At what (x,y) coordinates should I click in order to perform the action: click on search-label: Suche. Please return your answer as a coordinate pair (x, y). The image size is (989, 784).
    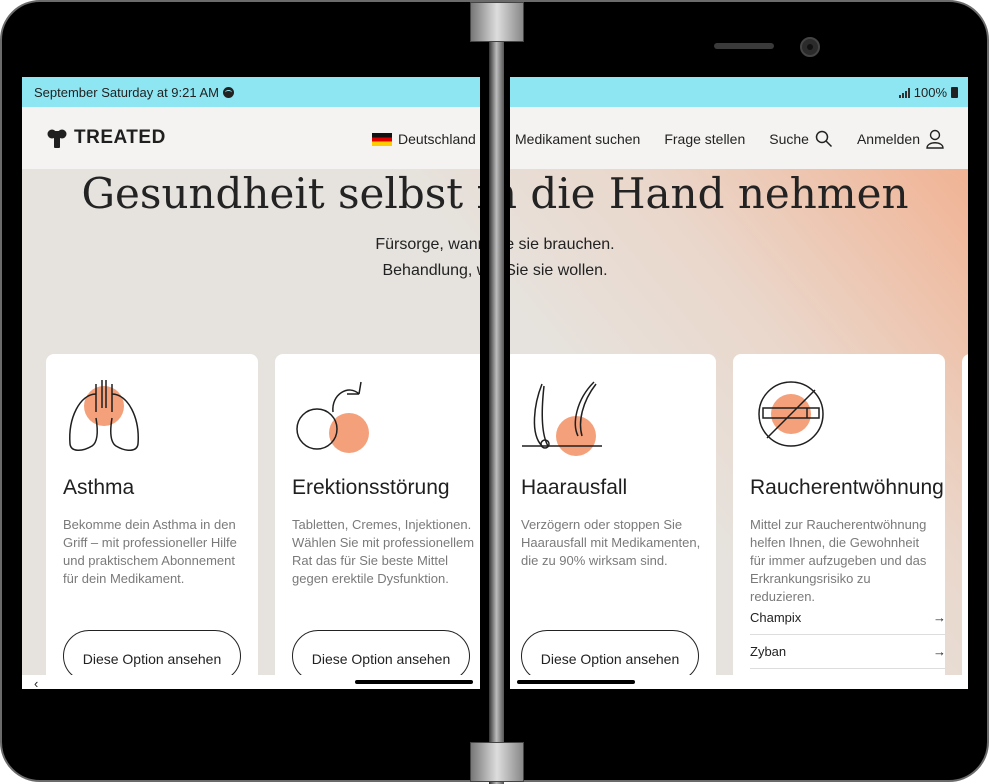
    Looking at the image, I should click on (789, 139).